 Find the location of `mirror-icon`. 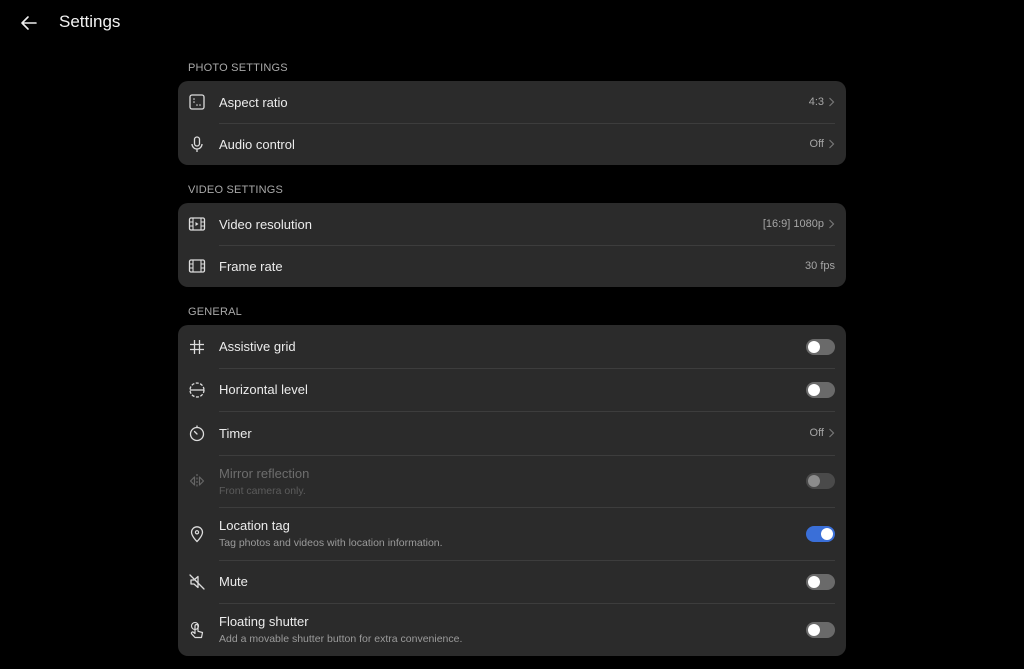

mirror-icon is located at coordinates (197, 481).